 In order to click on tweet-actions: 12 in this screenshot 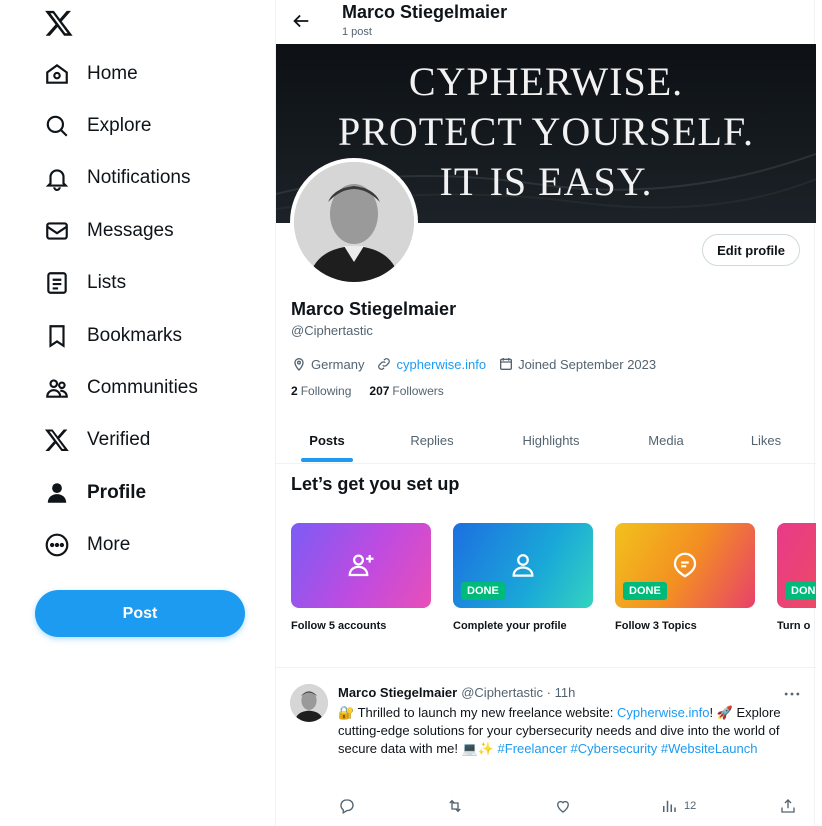, I will do `click(569, 807)`.